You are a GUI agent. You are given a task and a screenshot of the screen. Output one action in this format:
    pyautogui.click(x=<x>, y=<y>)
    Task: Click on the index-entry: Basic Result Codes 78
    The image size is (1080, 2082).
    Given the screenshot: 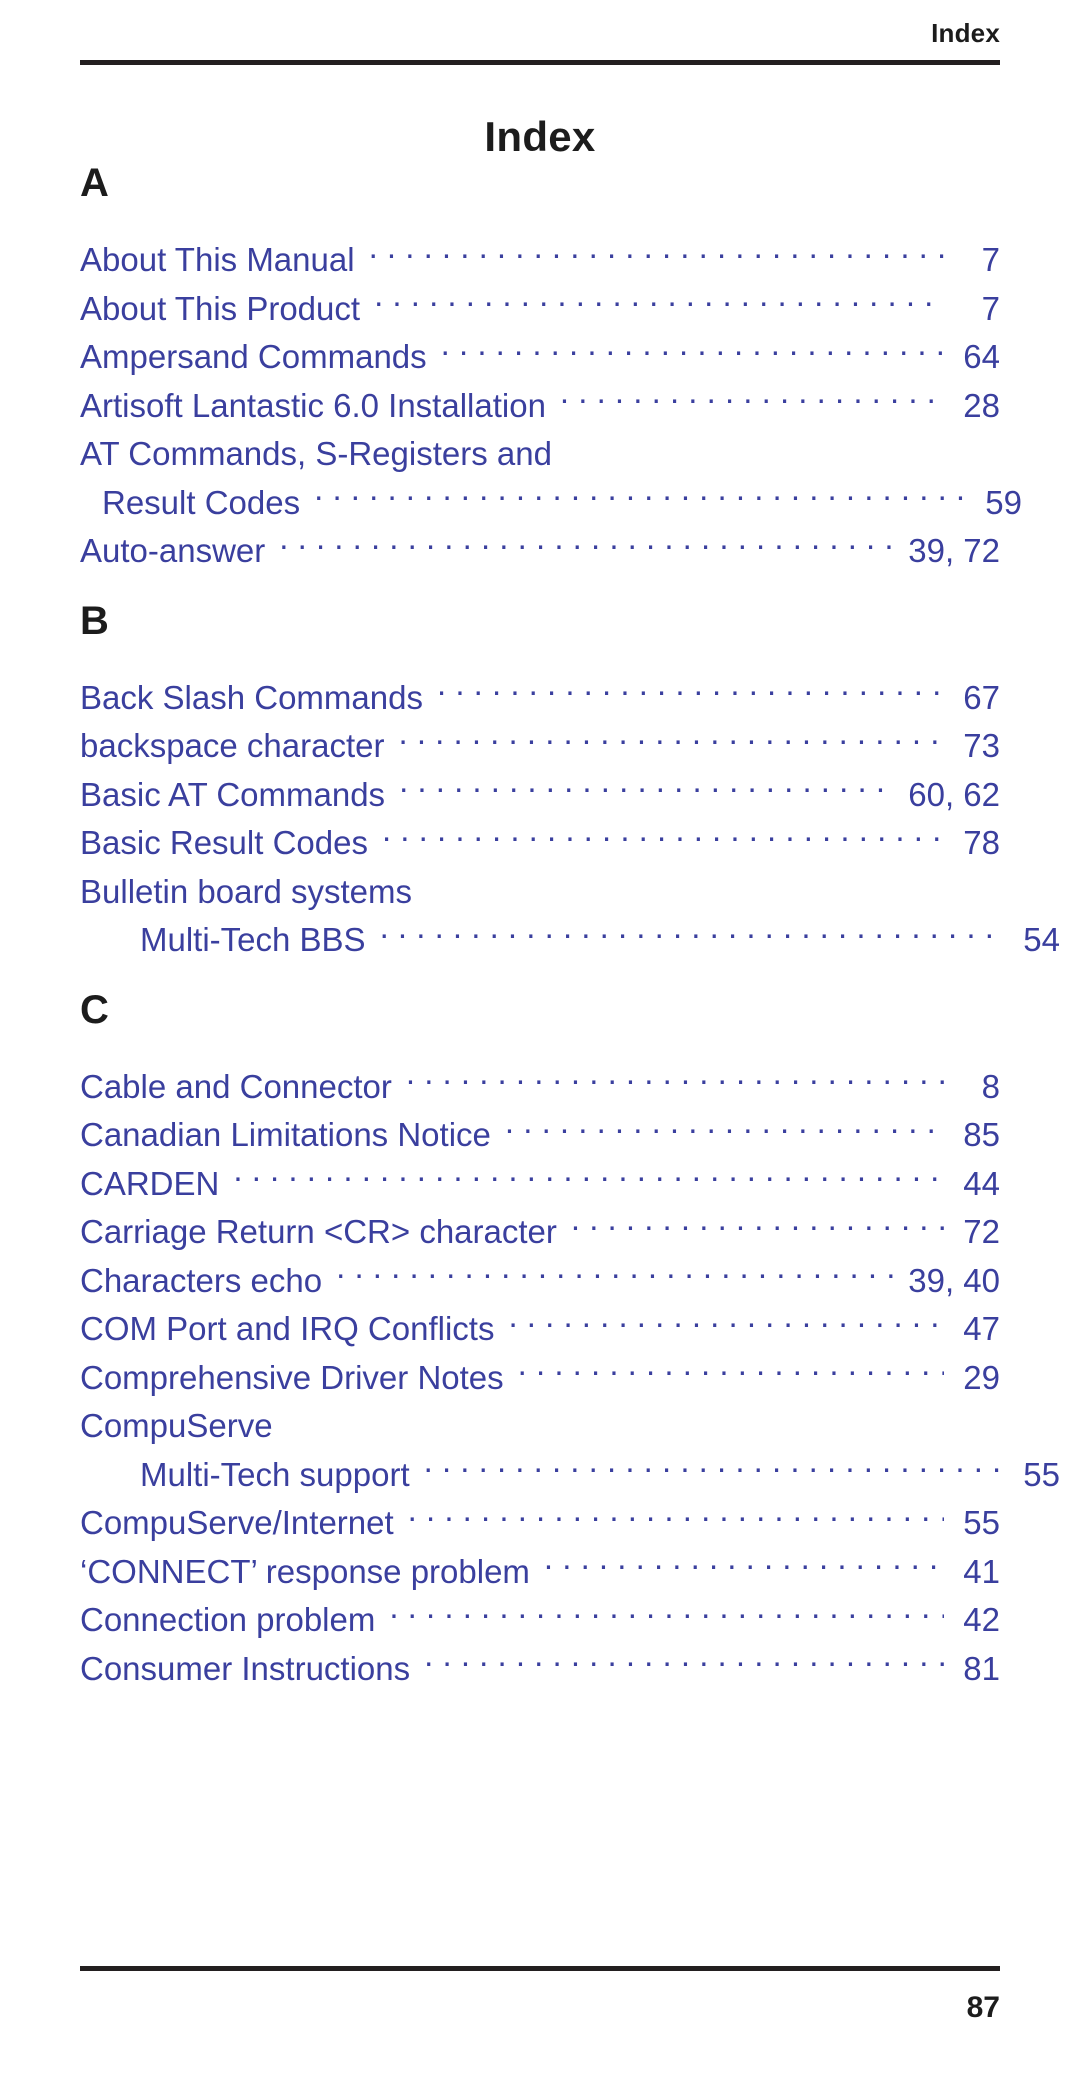 What is the action you would take?
    pyautogui.click(x=540, y=843)
    